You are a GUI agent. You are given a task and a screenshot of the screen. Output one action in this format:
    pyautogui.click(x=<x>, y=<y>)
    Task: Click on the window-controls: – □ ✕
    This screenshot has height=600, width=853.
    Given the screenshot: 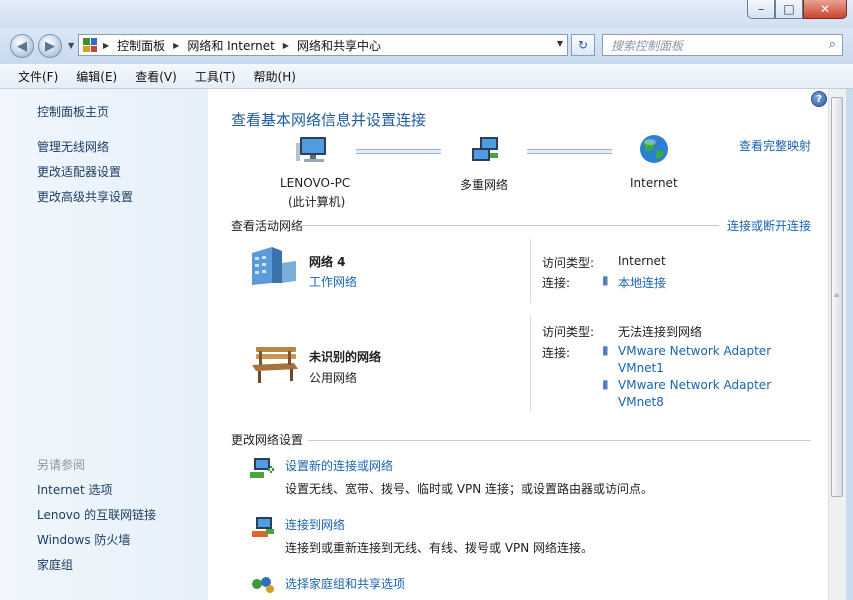 What is the action you would take?
    pyautogui.click(x=797, y=9)
    